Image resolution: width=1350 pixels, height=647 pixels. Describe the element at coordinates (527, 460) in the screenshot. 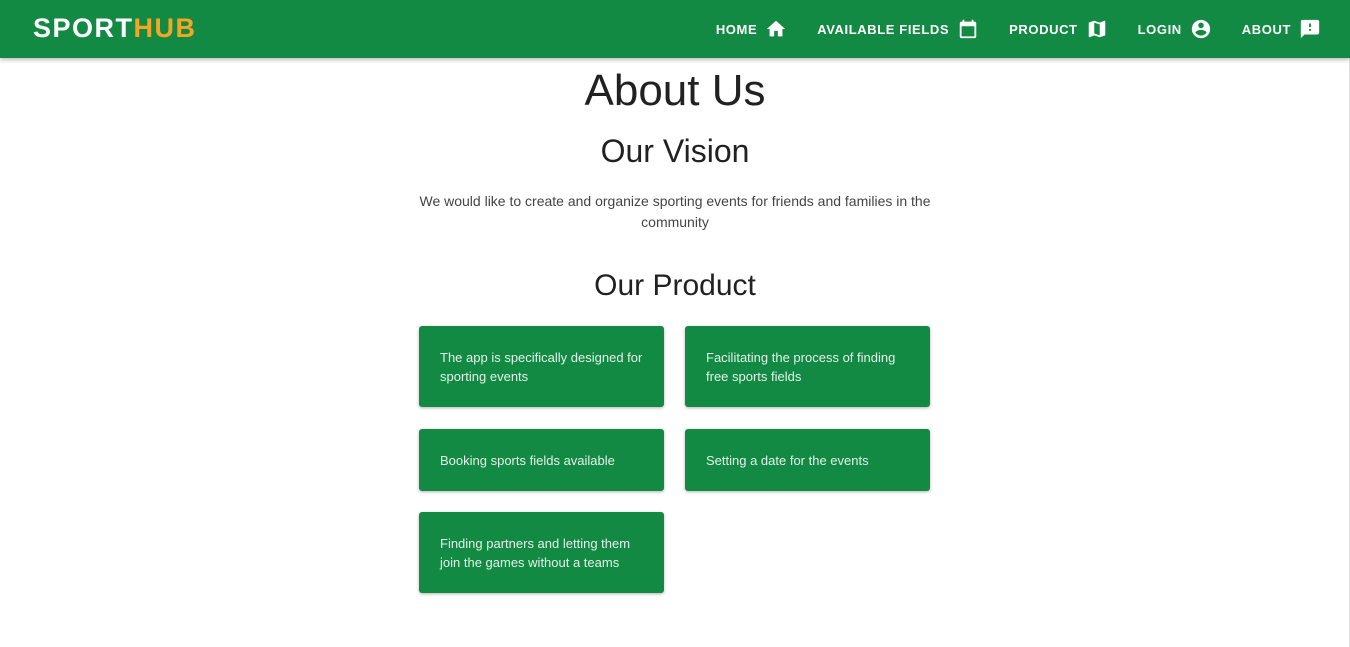

I see `product-card-text: Booking sports fields available` at that location.